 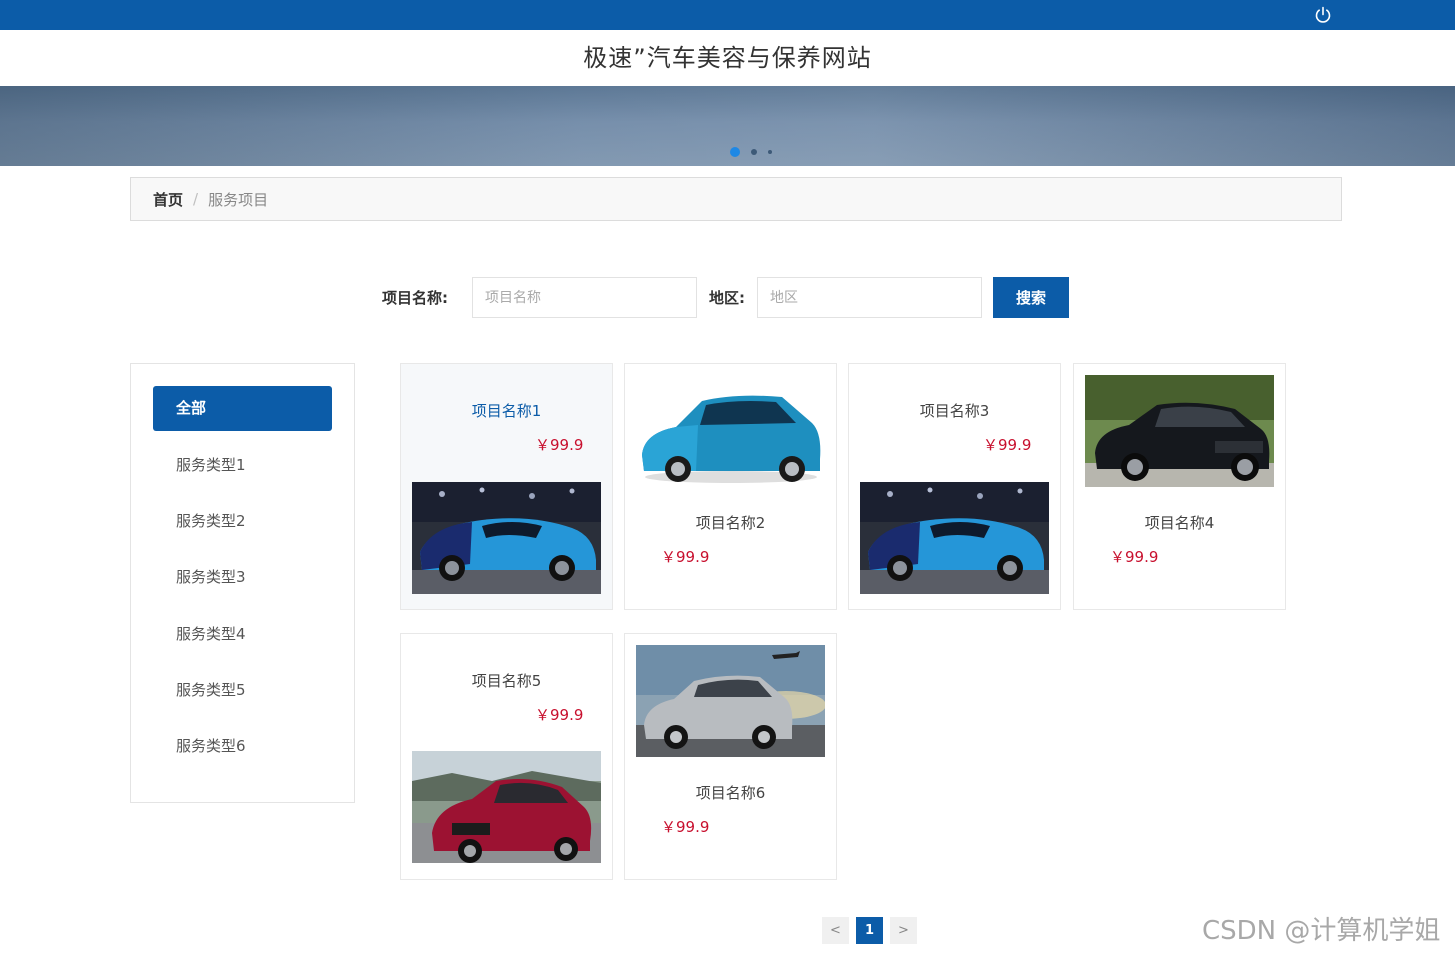 I want to click on category-item: 服务类型1, so click(x=242, y=465).